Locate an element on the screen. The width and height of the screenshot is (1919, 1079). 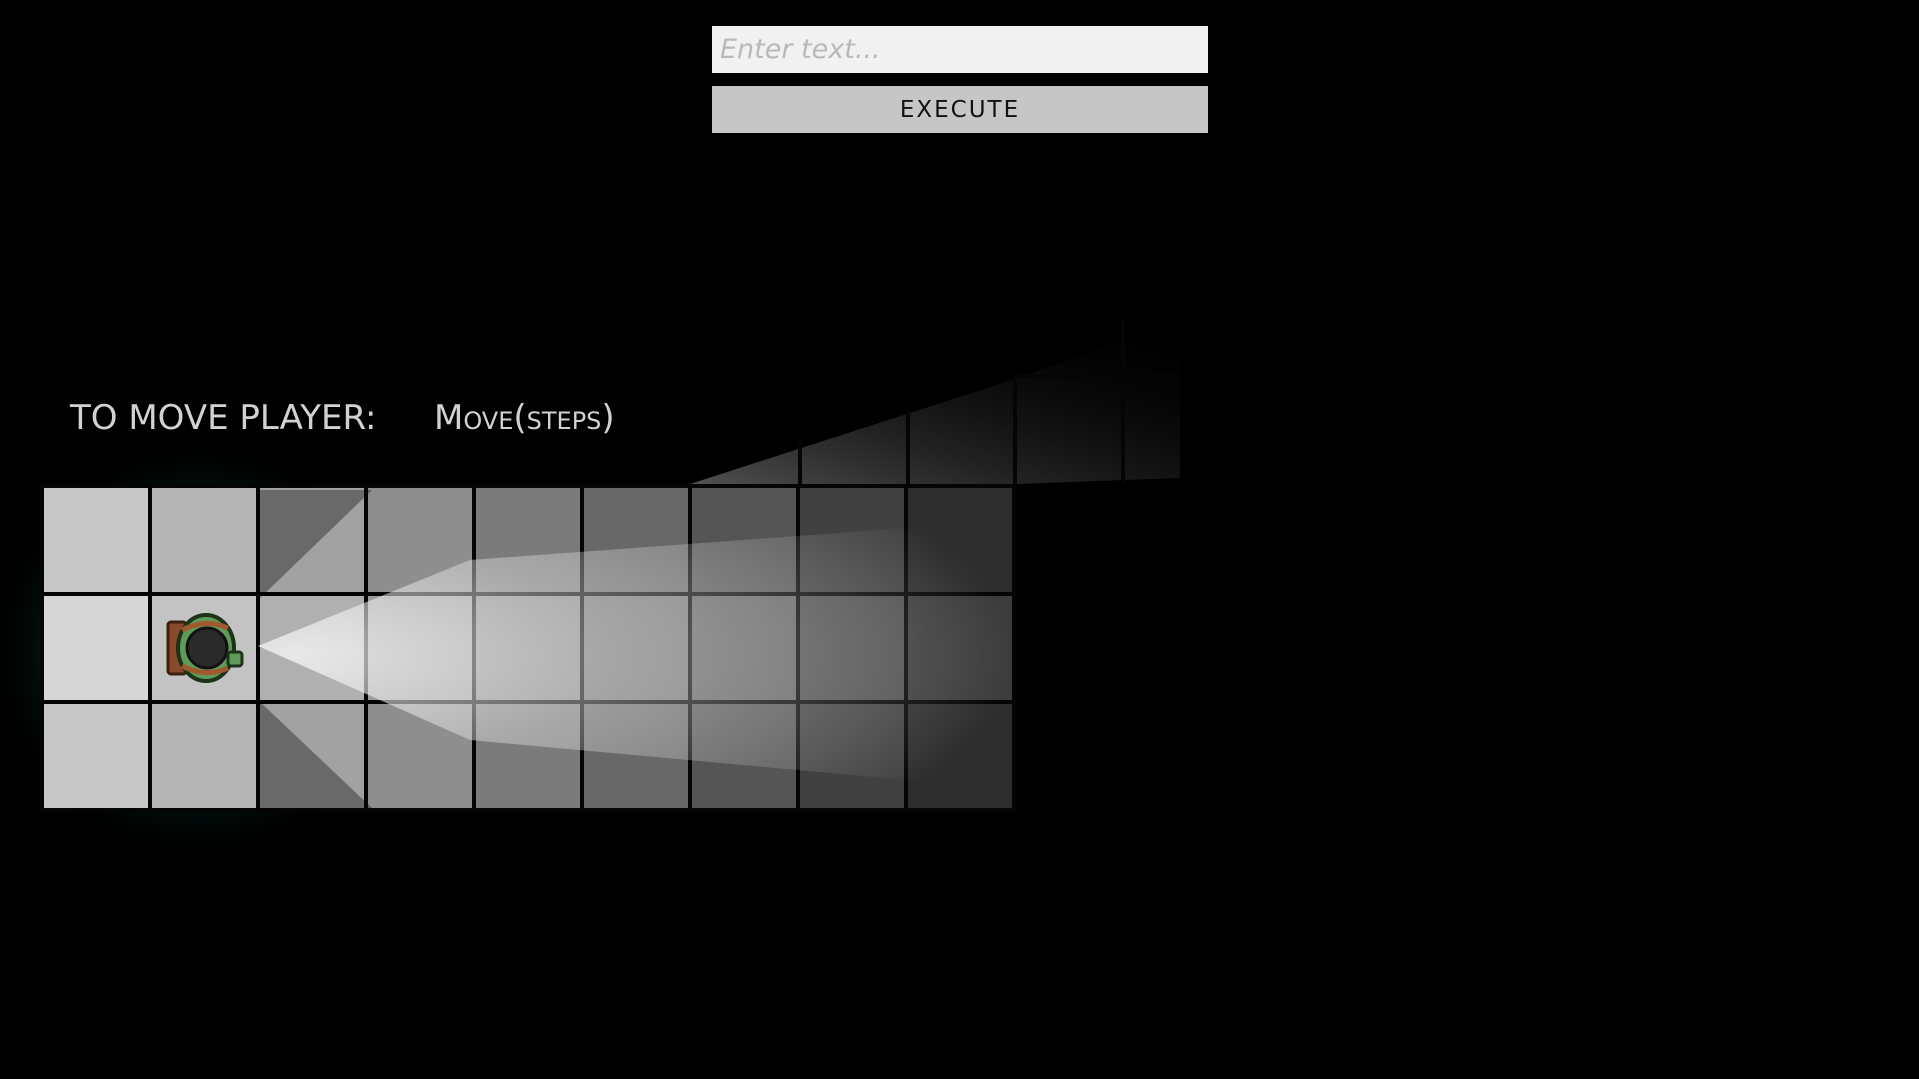
tile-r0-c4 is located at coordinates (528, 540).